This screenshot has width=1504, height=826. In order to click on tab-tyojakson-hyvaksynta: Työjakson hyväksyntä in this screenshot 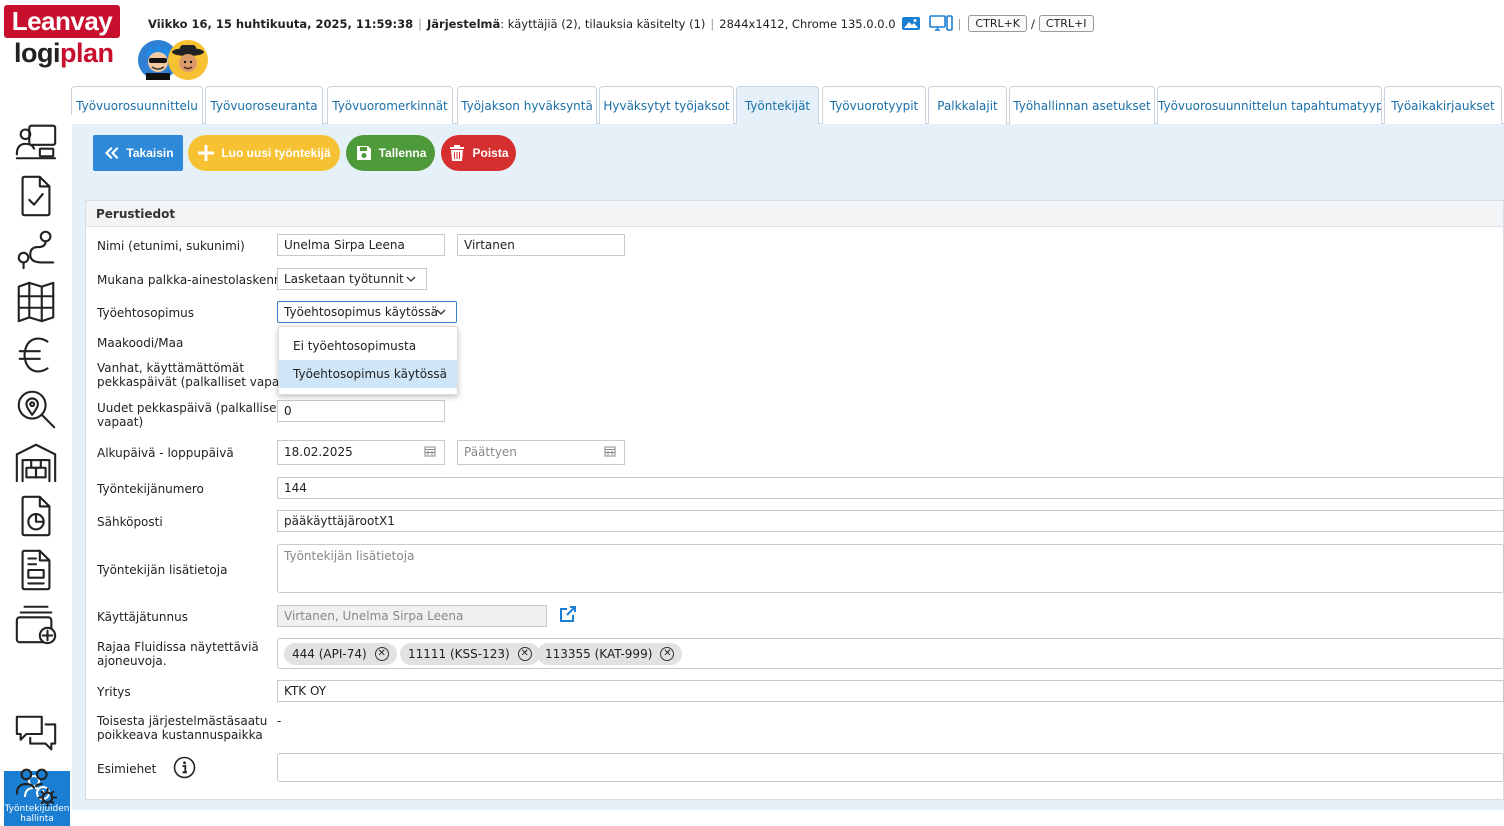, I will do `click(527, 105)`.